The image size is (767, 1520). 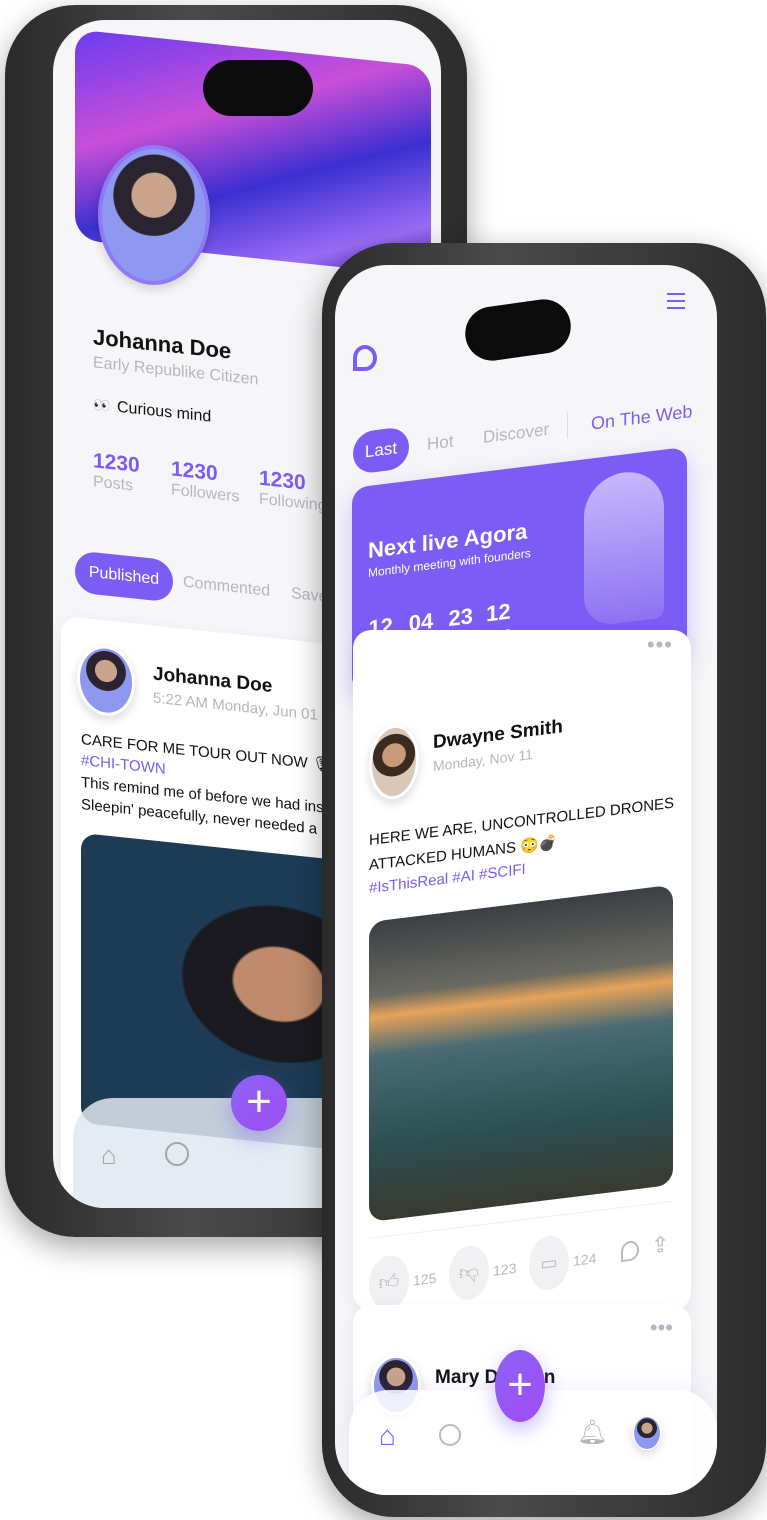 What do you see at coordinates (293, 491) in the screenshot?
I see `stat-following: 1230 Following` at bounding box center [293, 491].